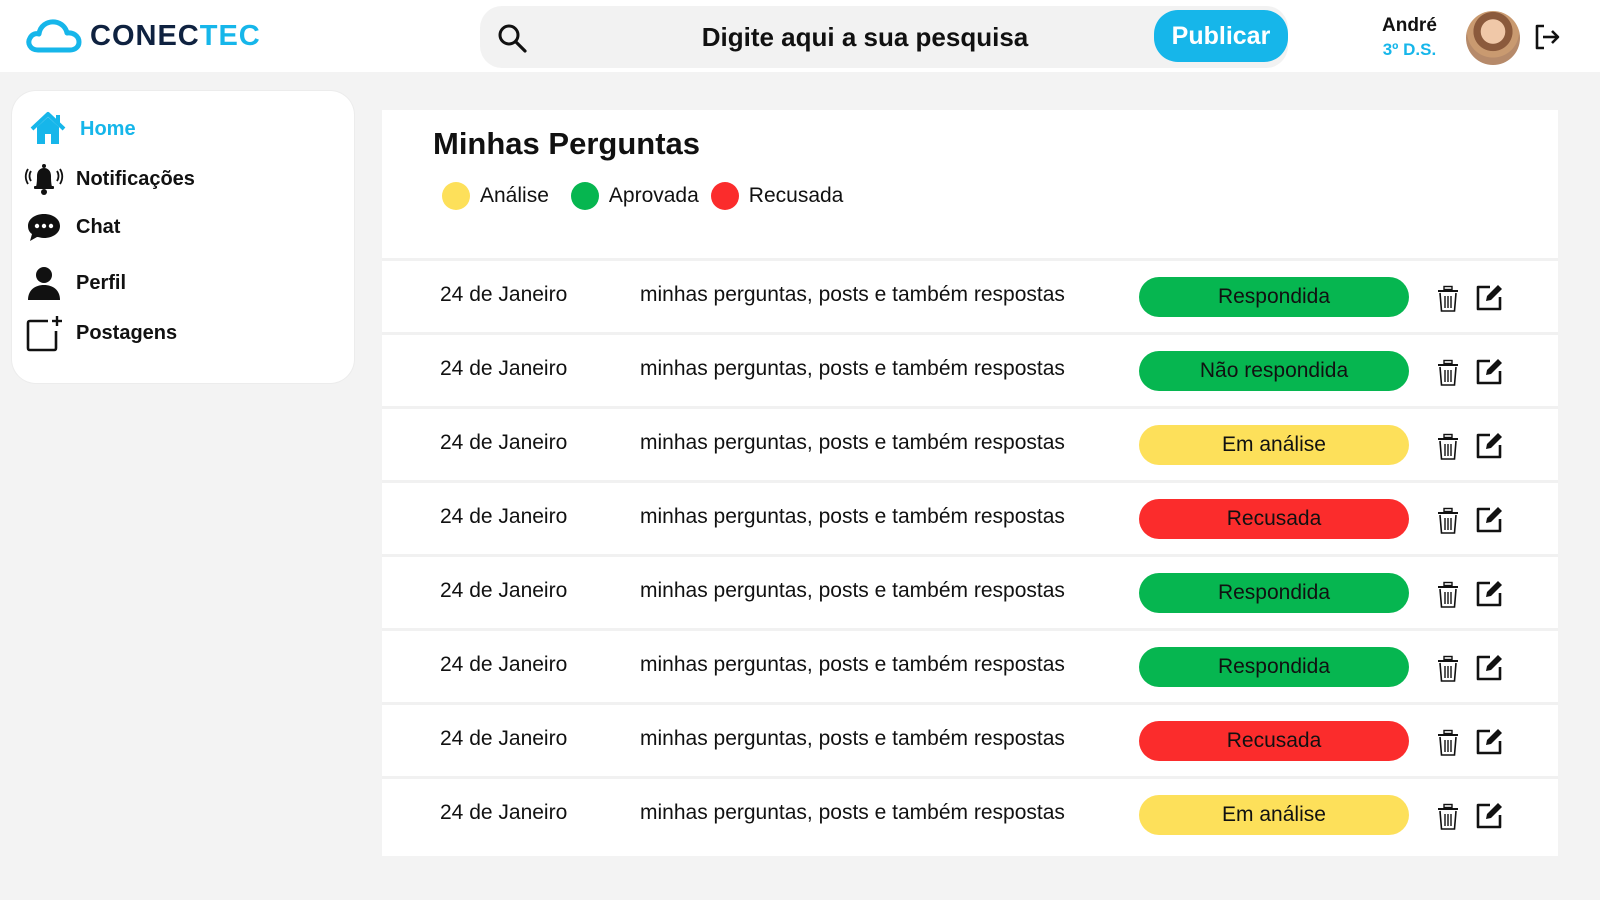 Image resolution: width=1600 pixels, height=900 pixels. What do you see at coordinates (566, 143) in the screenshot?
I see `page-title: Minhas Perguntas` at bounding box center [566, 143].